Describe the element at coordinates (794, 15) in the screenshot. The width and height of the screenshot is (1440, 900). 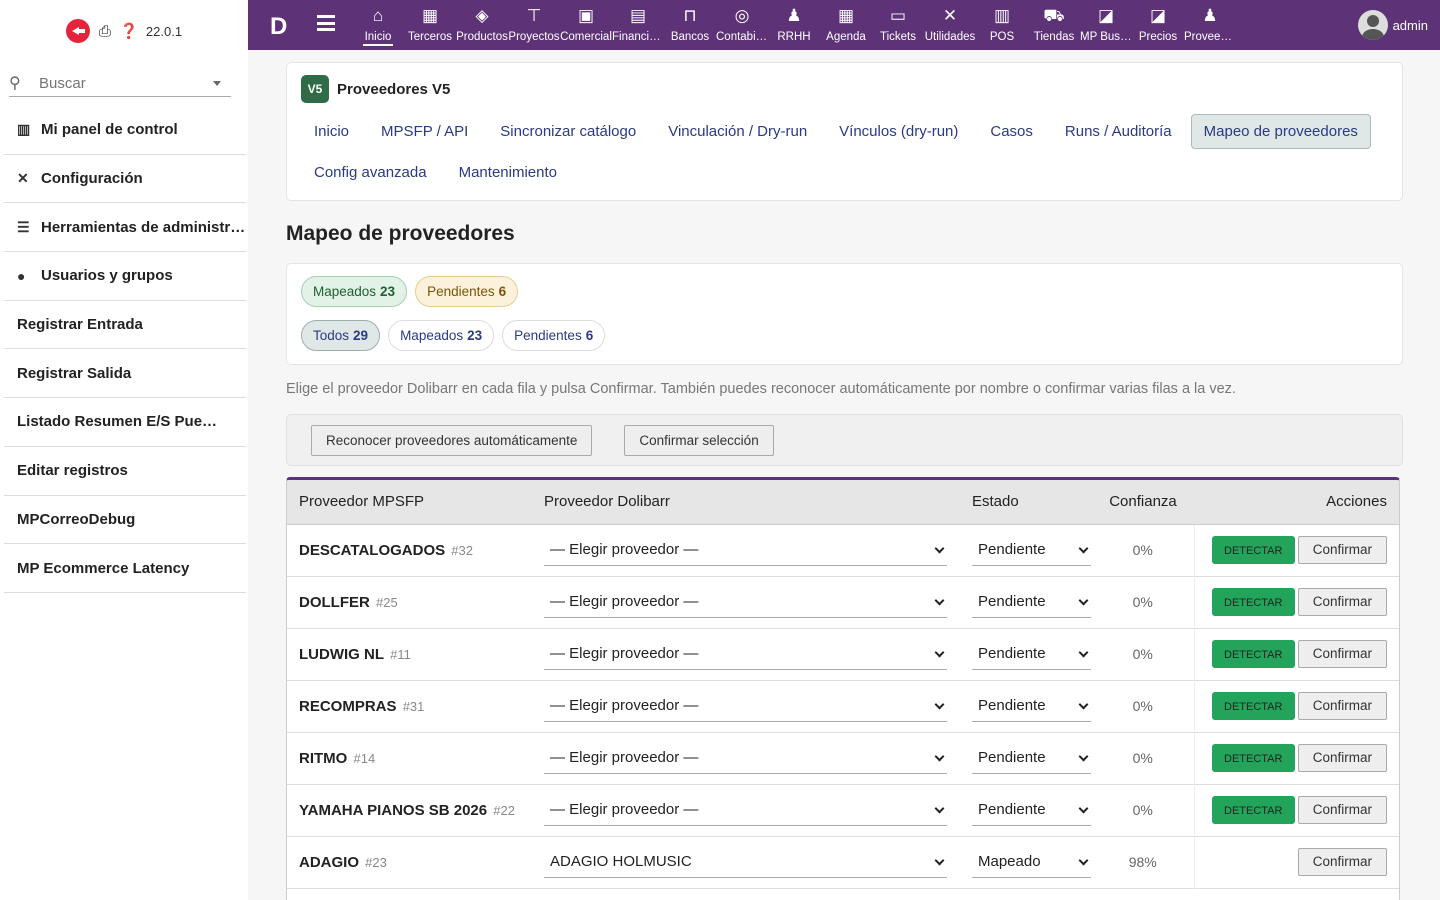
I see `user-tie-icon: ♟` at that location.